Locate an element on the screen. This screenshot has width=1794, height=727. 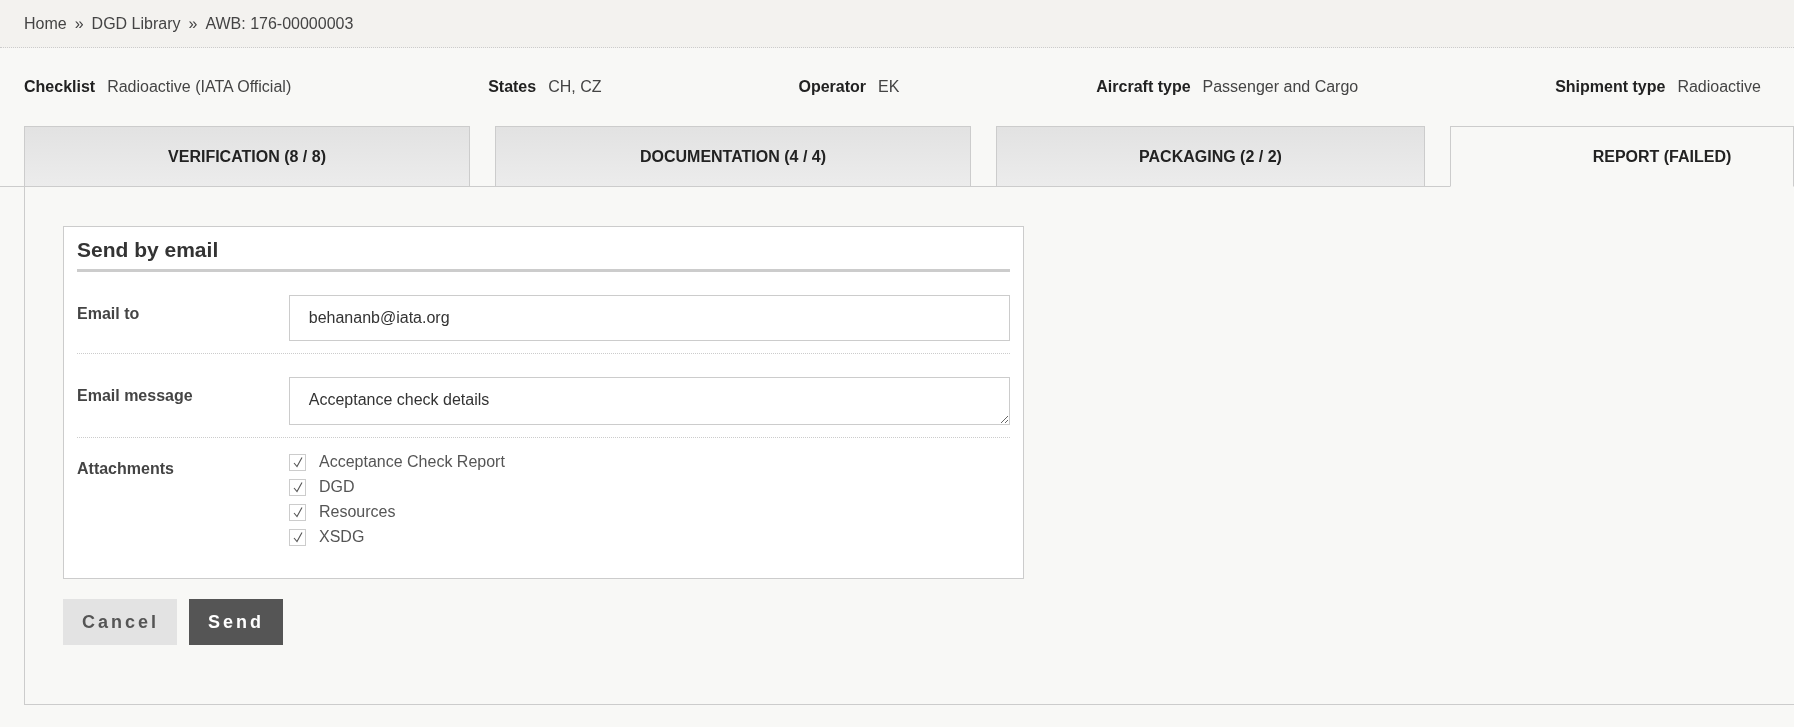
summary-value: Radioactive (IATA Official) is located at coordinates (199, 87).